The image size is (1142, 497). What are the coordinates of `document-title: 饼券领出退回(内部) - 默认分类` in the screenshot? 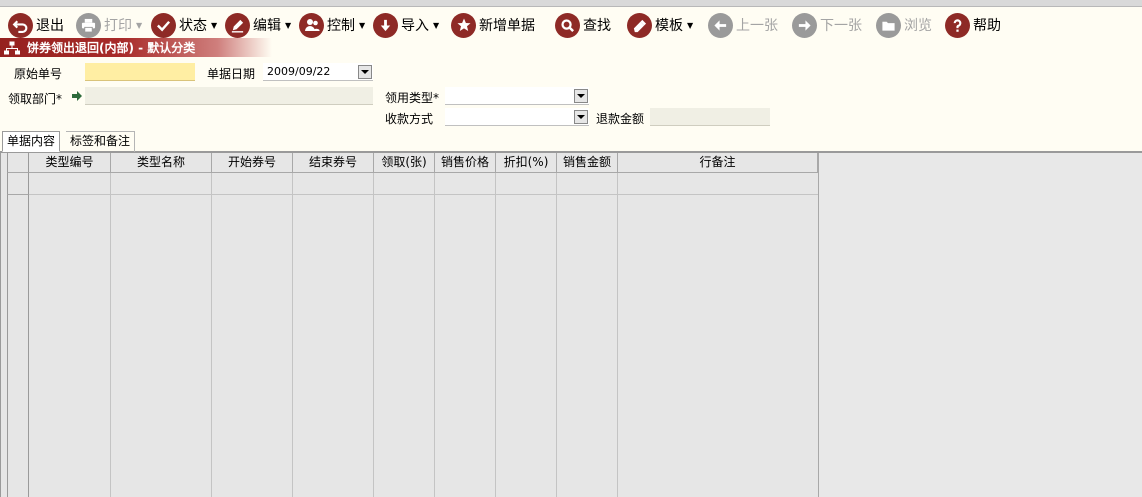 It's located at (111, 48).